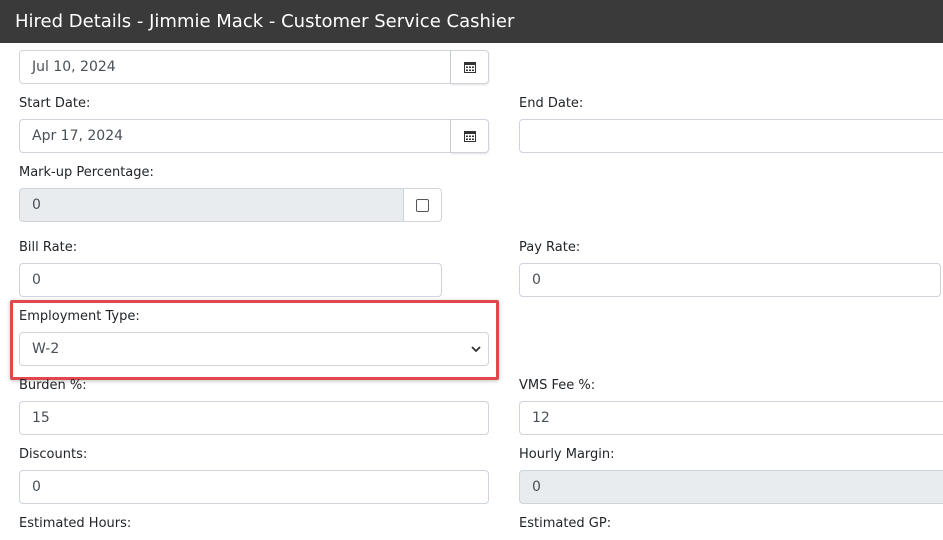 The image size is (943, 540). I want to click on hourly-margin-input: 0, so click(731, 487).